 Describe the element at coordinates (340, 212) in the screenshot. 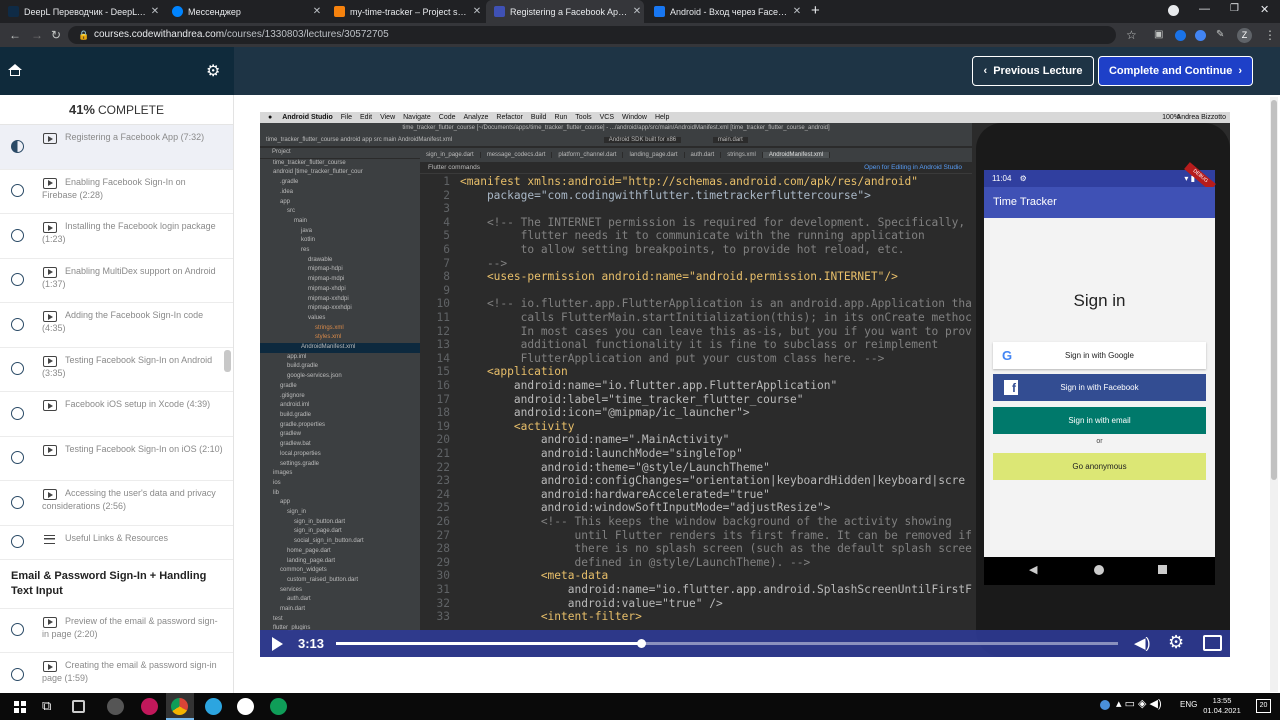

I see `project-tree-item: src` at that location.